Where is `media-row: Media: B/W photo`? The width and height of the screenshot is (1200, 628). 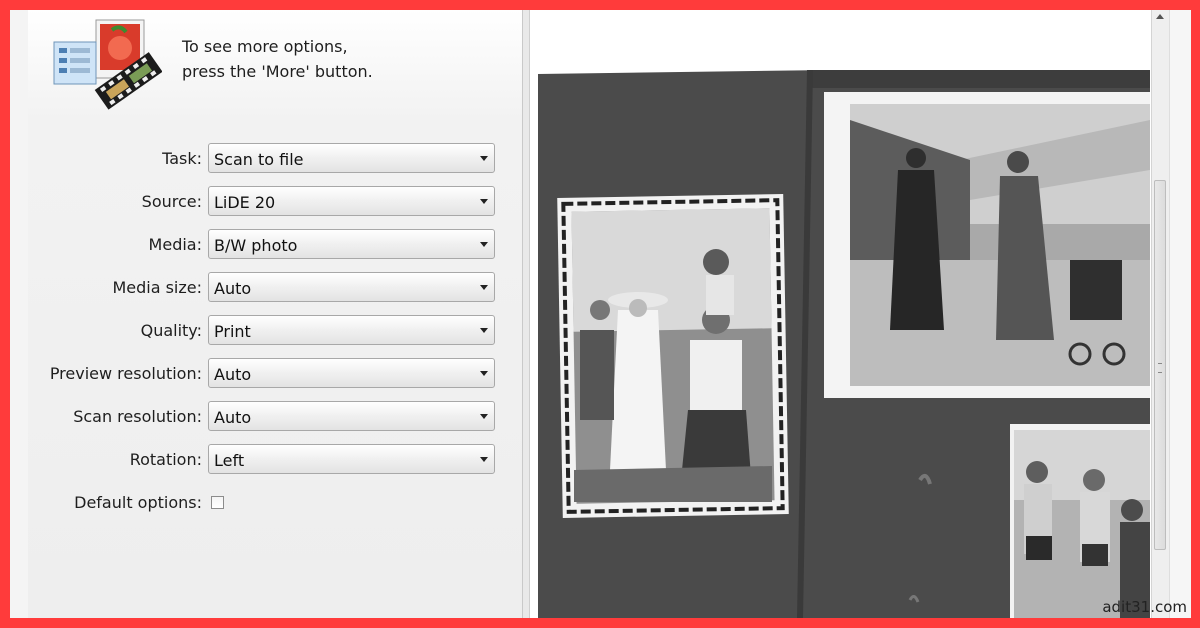 media-row: Media: B/W photo is located at coordinates (268, 245).